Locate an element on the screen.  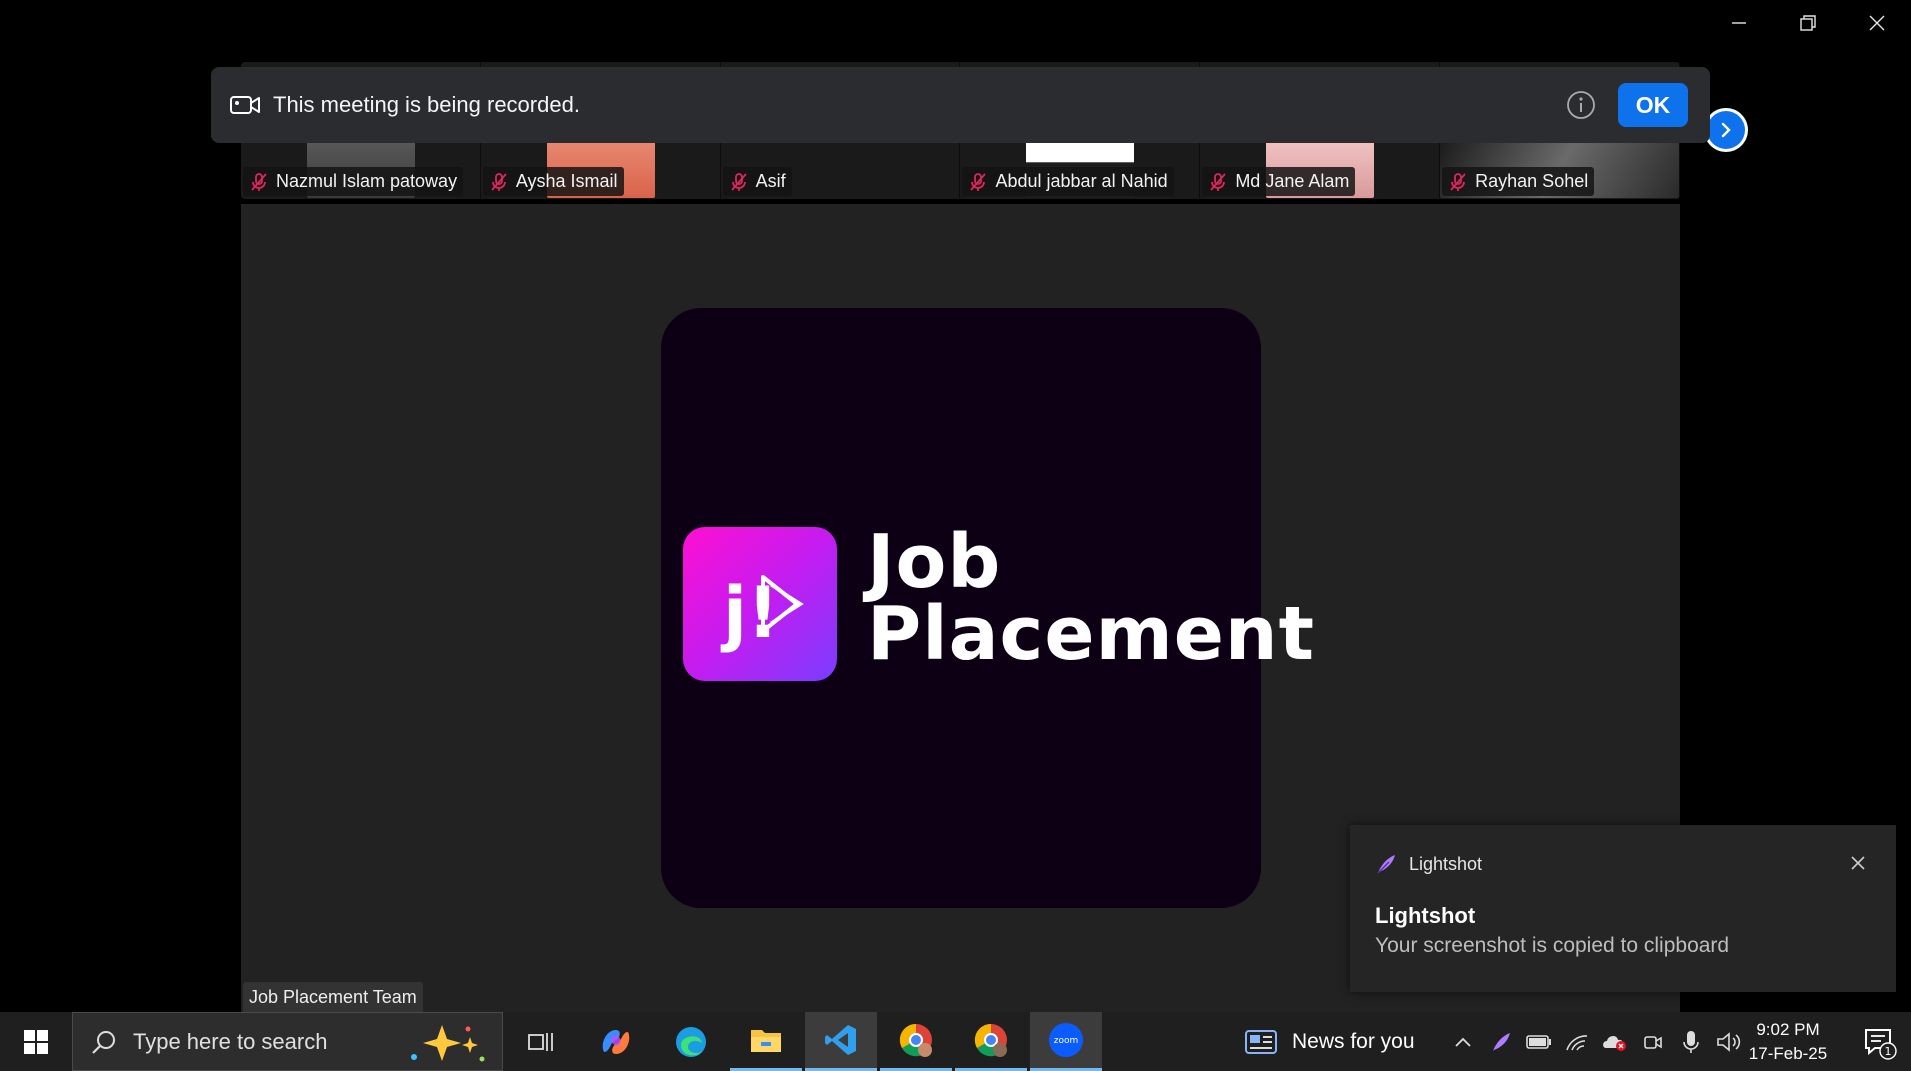
vscode-icon is located at coordinates (840, 1040).